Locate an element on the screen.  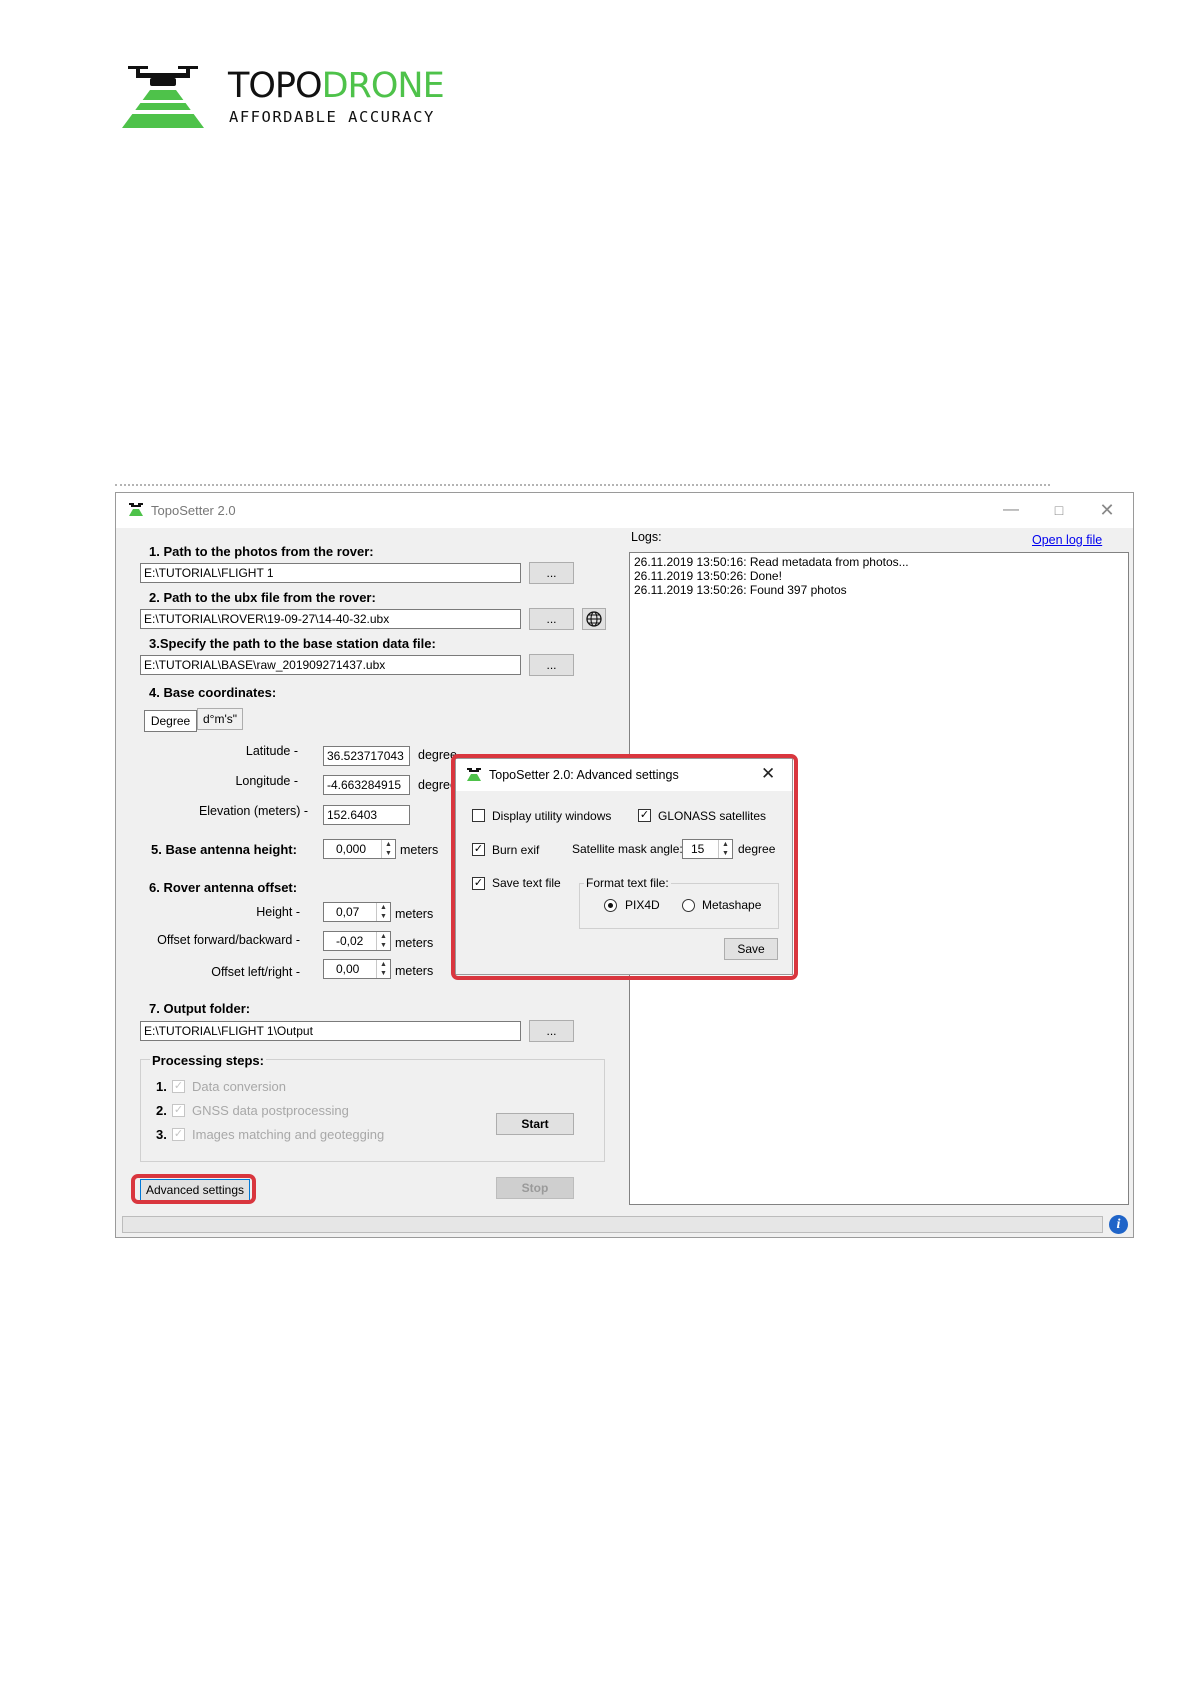
maximize-button: □ is located at coordinates (1059, 510).